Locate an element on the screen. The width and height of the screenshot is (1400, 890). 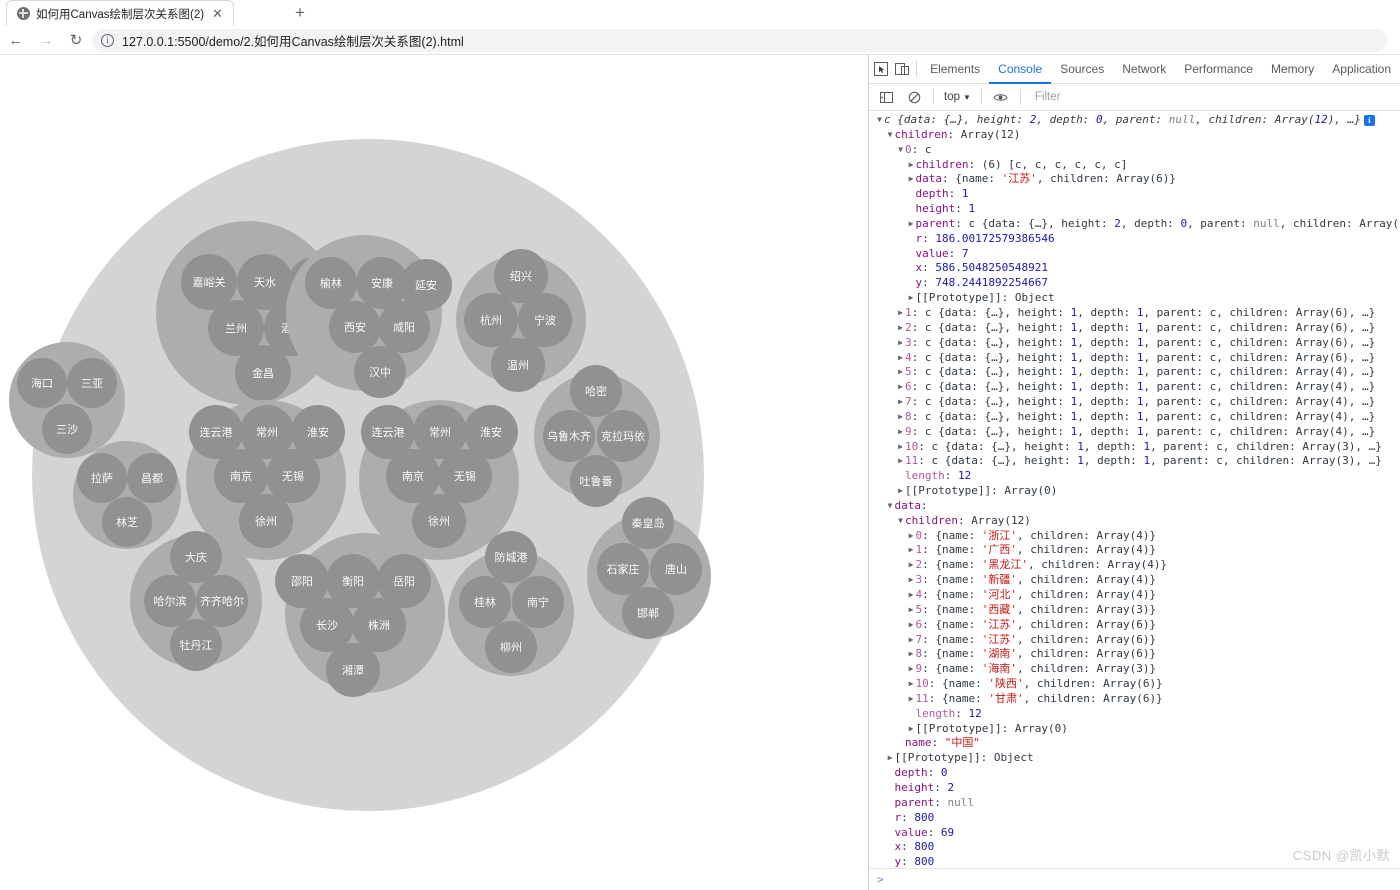
device-toggle-icon is located at coordinates (902, 69).